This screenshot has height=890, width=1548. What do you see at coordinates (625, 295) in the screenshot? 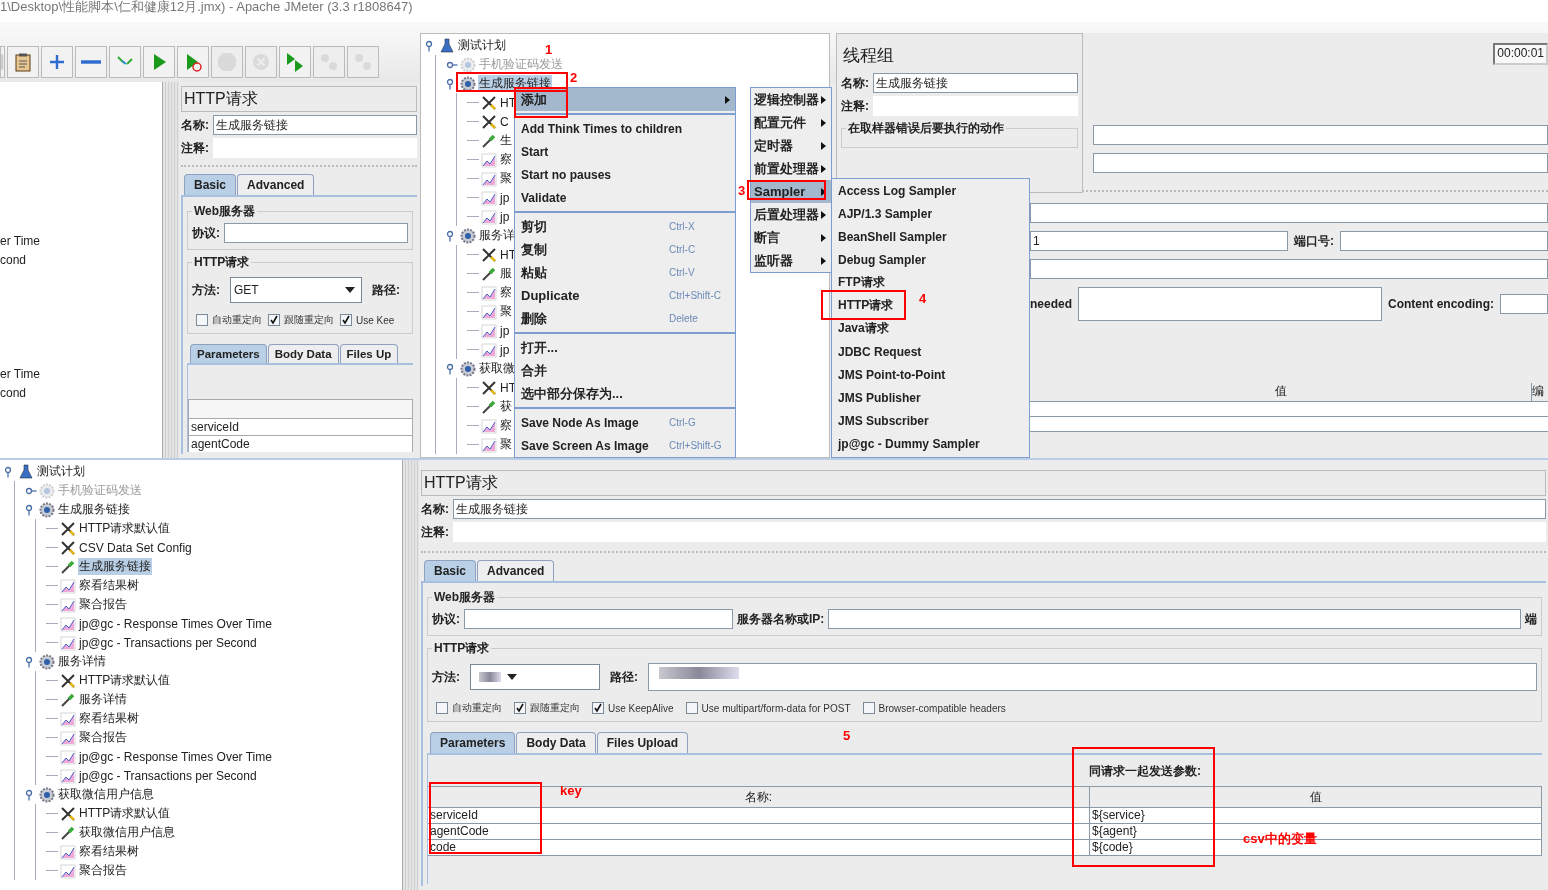
I see `menu-item: Duplicate Ctrl+Shift-C` at bounding box center [625, 295].